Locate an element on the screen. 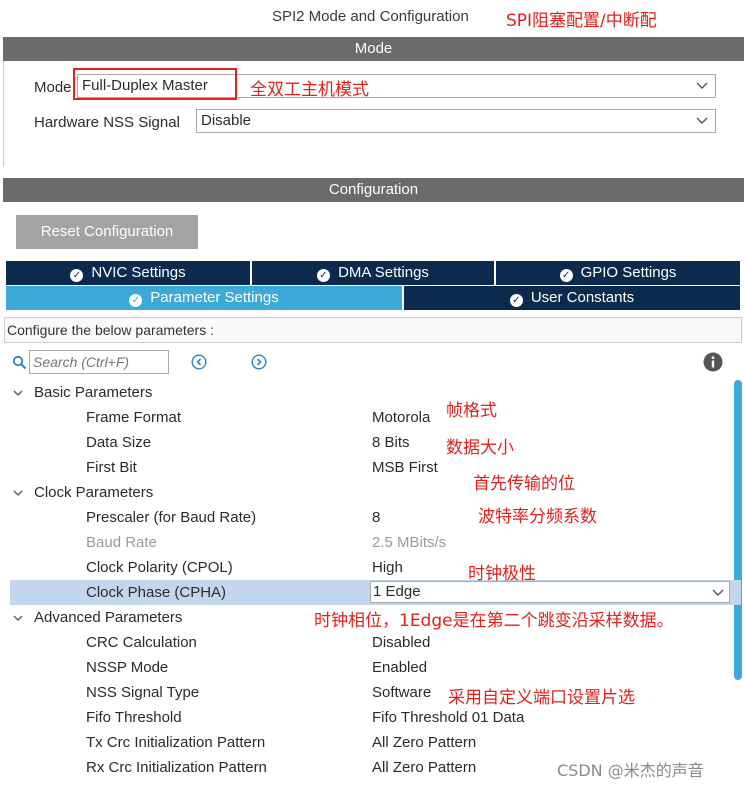  nss-select-value: Disable is located at coordinates (226, 120).